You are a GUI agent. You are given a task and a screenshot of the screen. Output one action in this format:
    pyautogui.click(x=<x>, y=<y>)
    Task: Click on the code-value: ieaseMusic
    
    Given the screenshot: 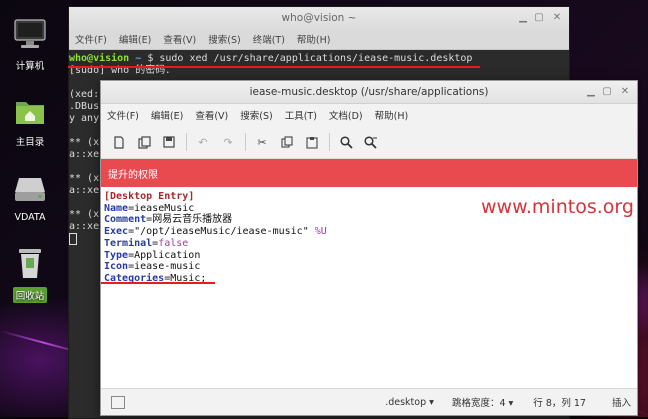 What is the action you would take?
    pyautogui.click(x=164, y=208)
    